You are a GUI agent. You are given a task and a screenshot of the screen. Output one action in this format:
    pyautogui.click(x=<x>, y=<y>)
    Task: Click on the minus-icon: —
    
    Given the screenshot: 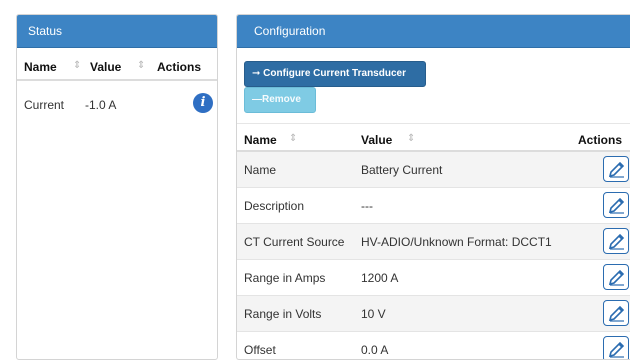 What is the action you would take?
    pyautogui.click(x=257, y=99)
    